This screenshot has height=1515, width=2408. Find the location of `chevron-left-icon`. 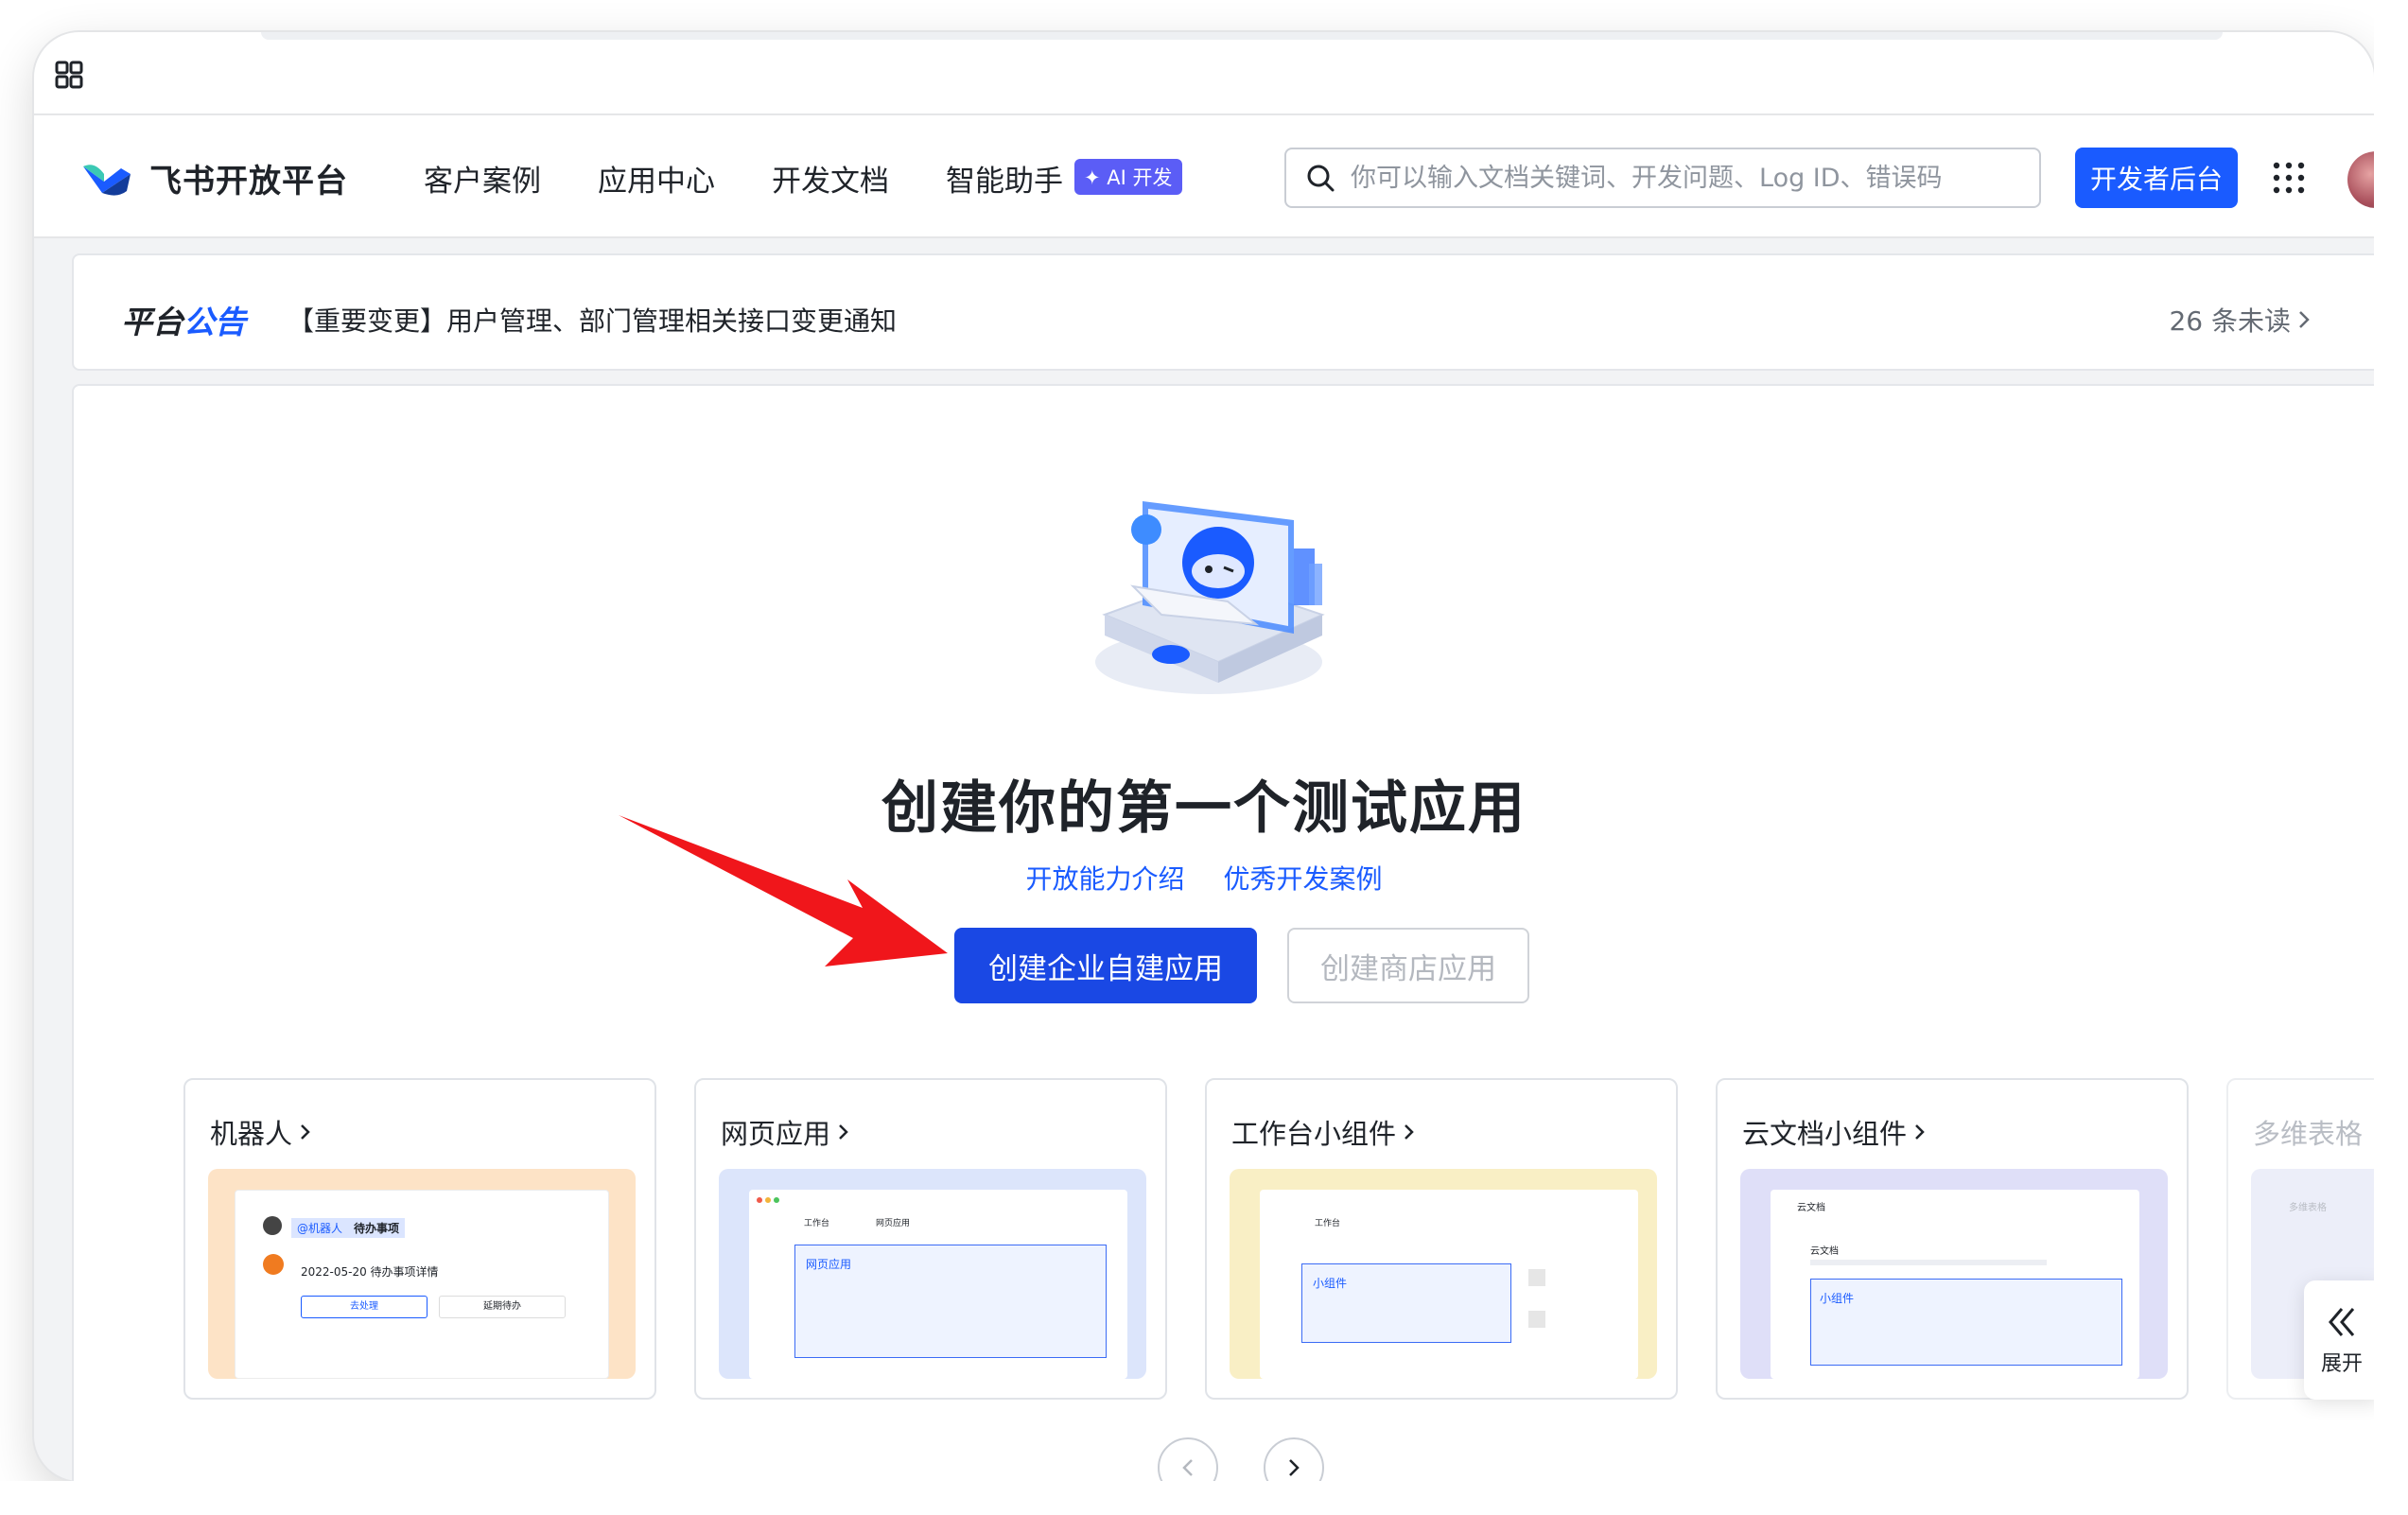

chevron-left-icon is located at coordinates (1188, 1468).